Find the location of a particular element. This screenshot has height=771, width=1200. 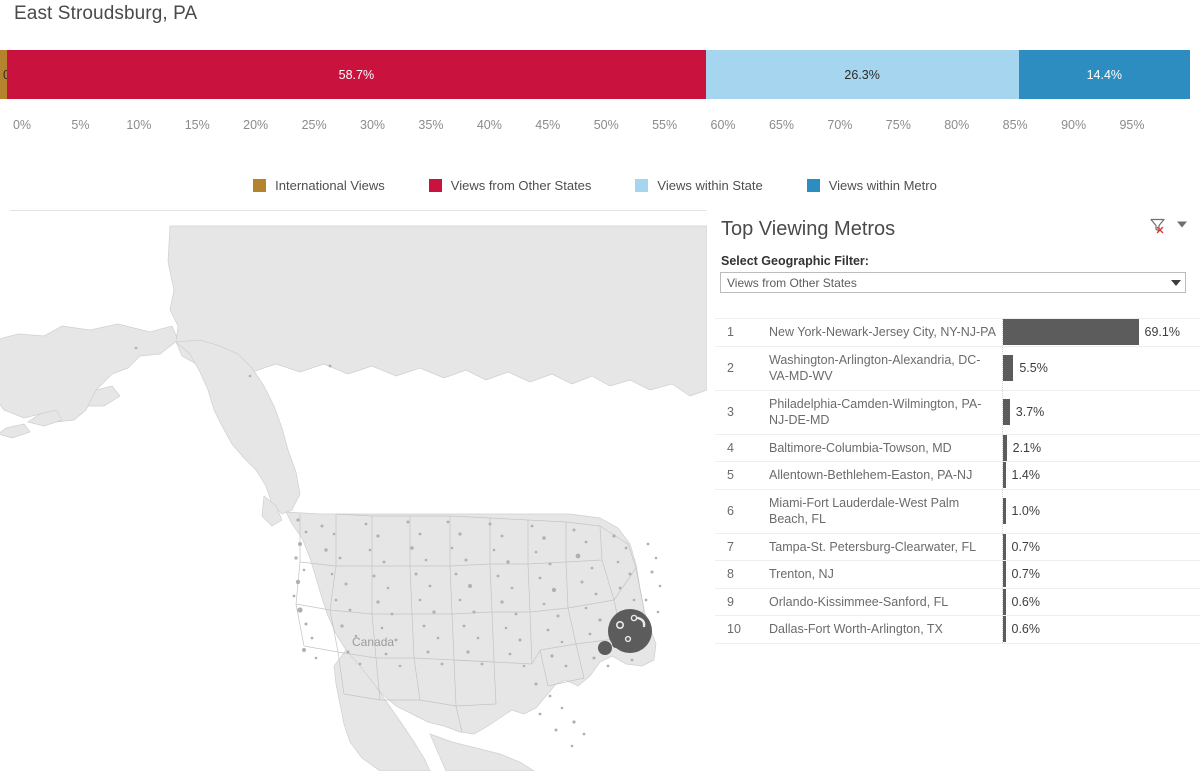

row-metro-name: Allentown-Bethlehem-Easton, PA-NJ is located at coordinates (882, 475).